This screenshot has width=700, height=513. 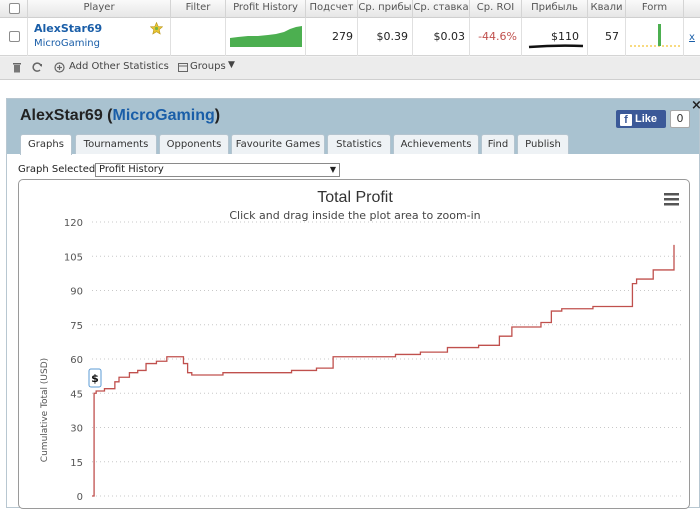 I want to click on col-header-form: Form, so click(x=655, y=9).